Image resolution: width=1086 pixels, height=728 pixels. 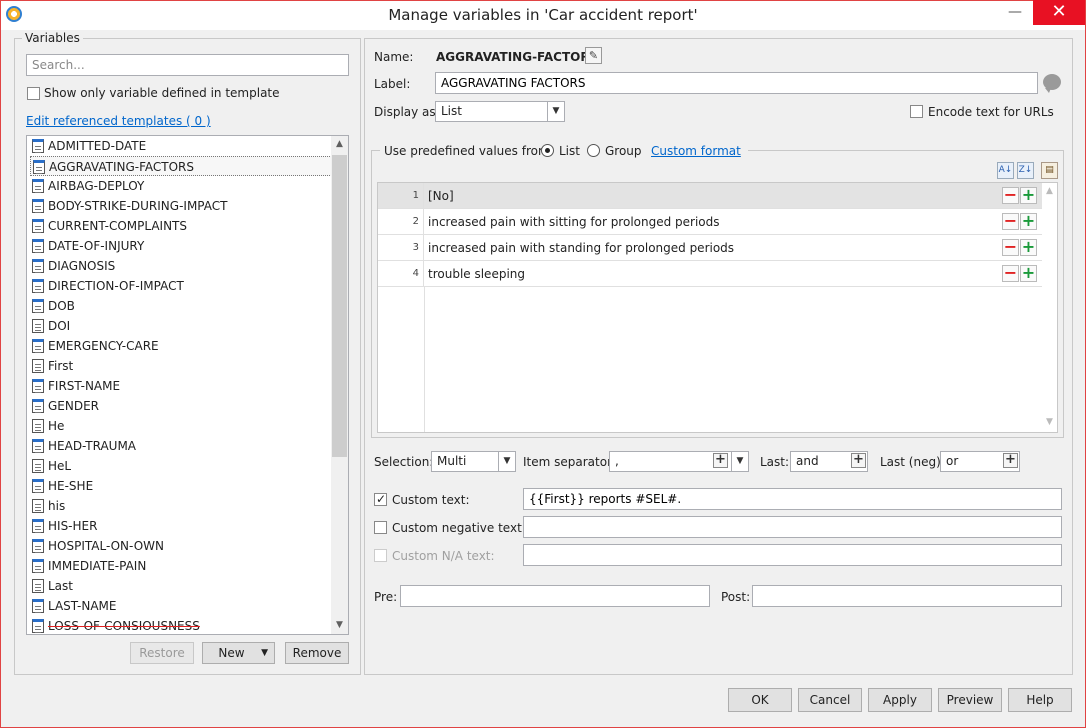 What do you see at coordinates (980, 461) in the screenshot?
I see `last-neg-input: or +` at bounding box center [980, 461].